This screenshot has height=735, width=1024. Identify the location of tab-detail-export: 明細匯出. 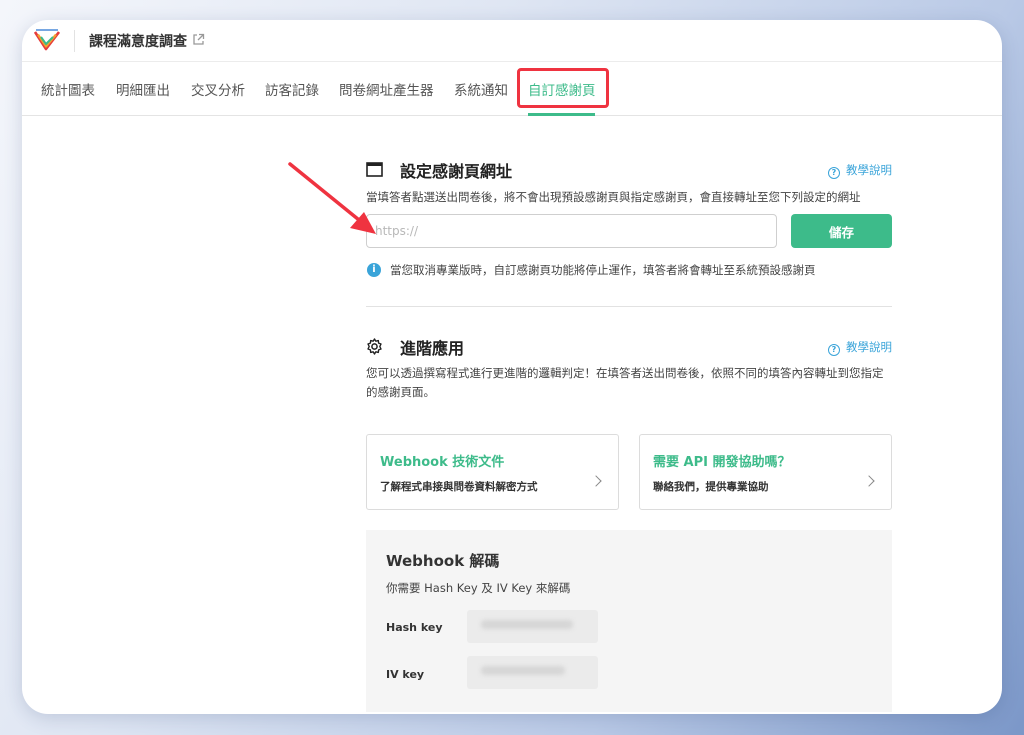
(143, 89).